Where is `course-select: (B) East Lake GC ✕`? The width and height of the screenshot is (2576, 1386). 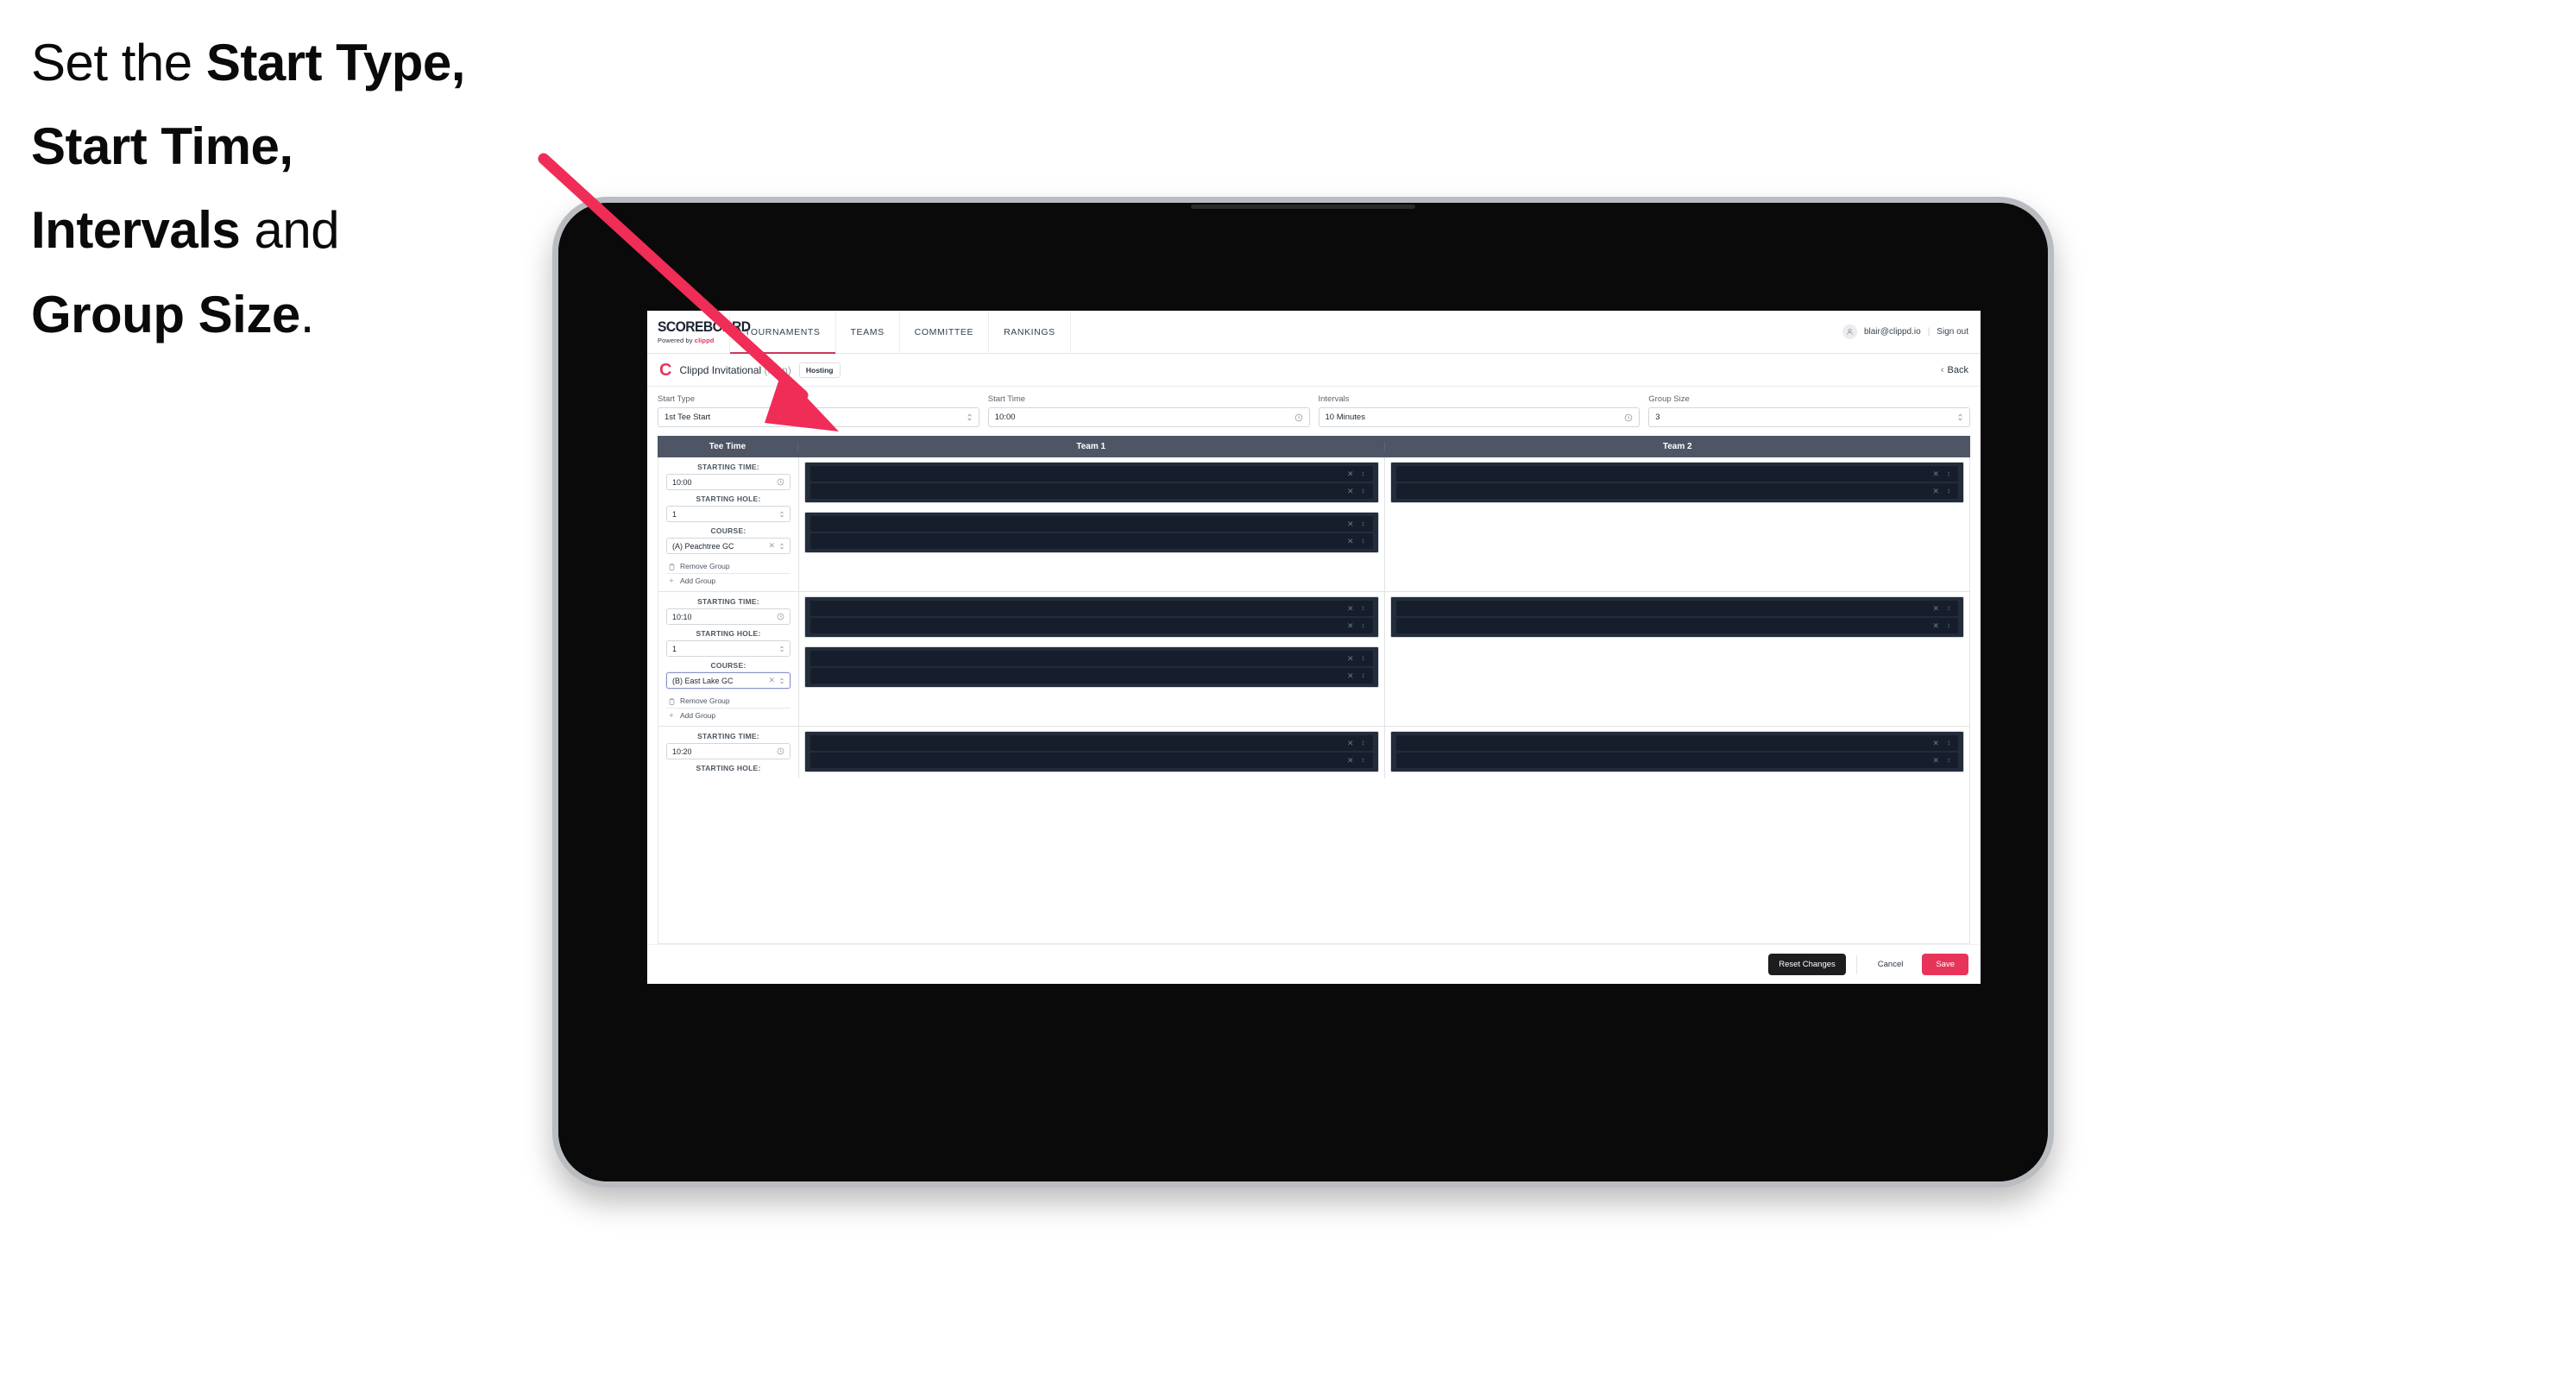
course-select: (B) East Lake GC ✕ is located at coordinates (728, 681).